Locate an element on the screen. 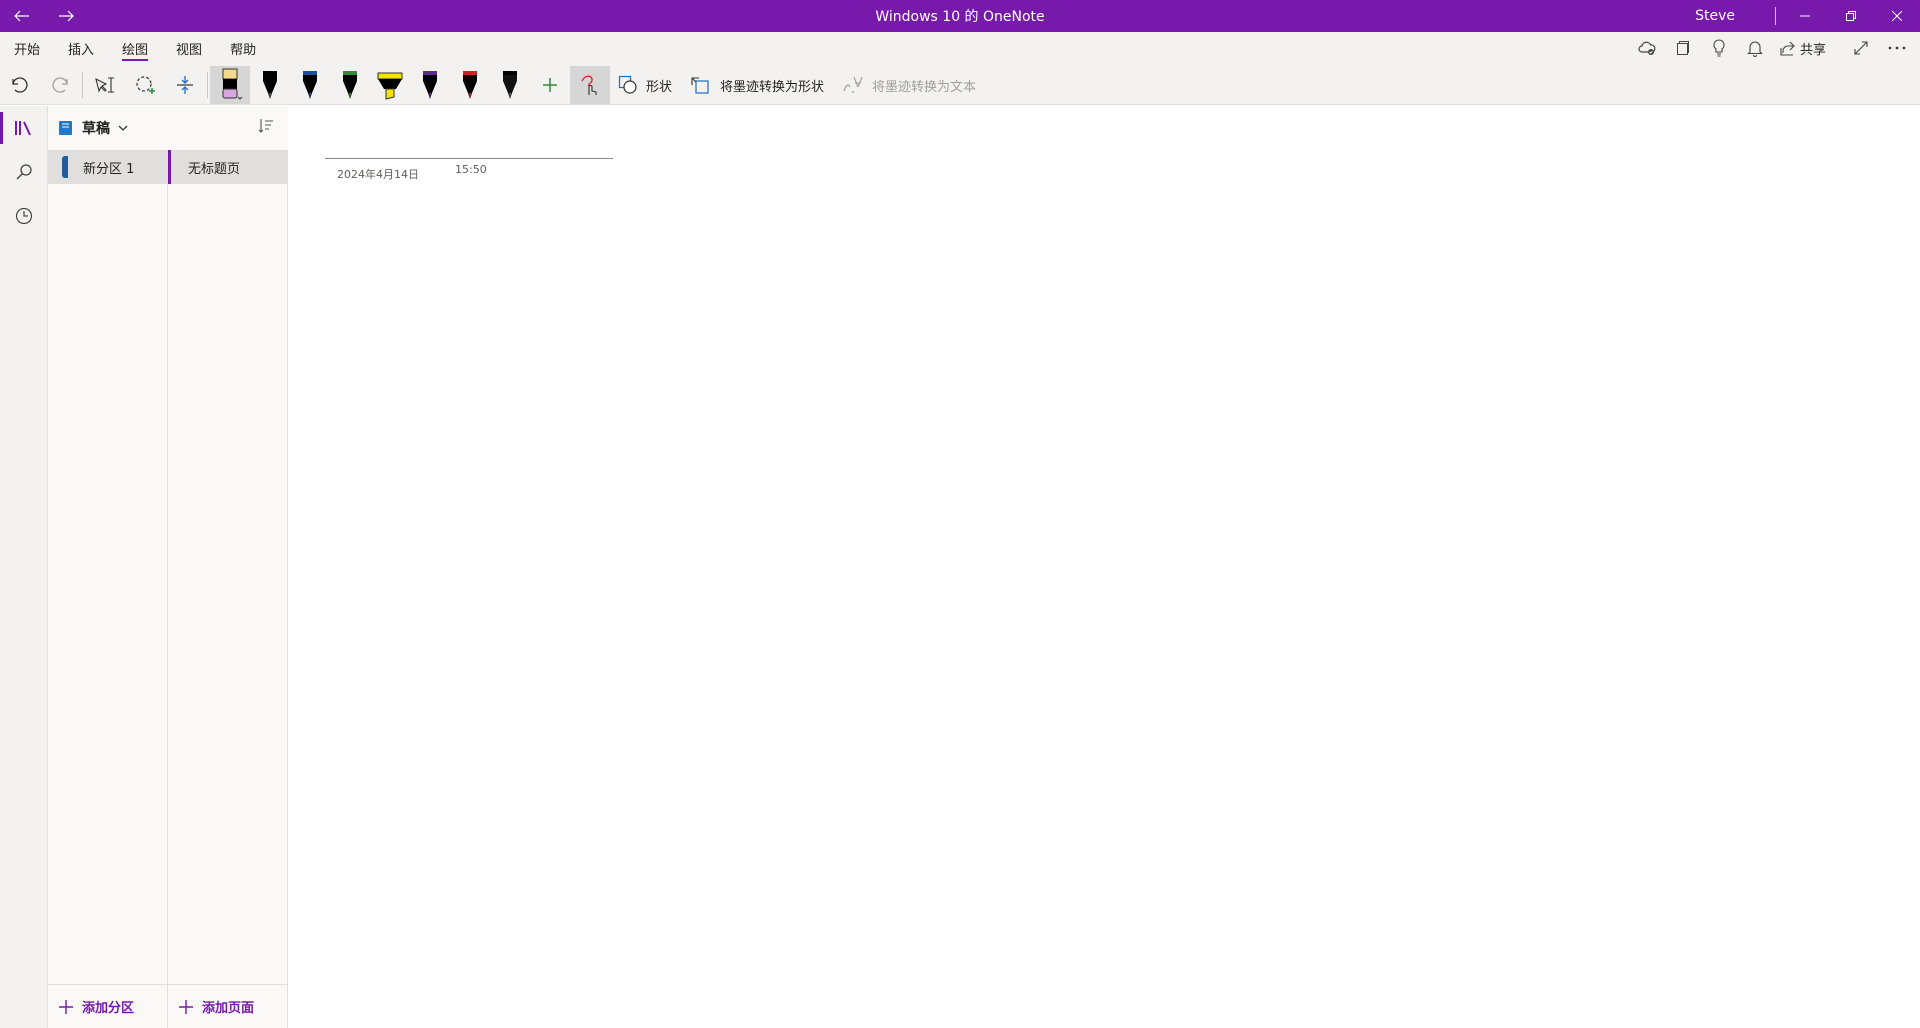 This screenshot has height=1028, width=1920. more-icon is located at coordinates (1897, 48).